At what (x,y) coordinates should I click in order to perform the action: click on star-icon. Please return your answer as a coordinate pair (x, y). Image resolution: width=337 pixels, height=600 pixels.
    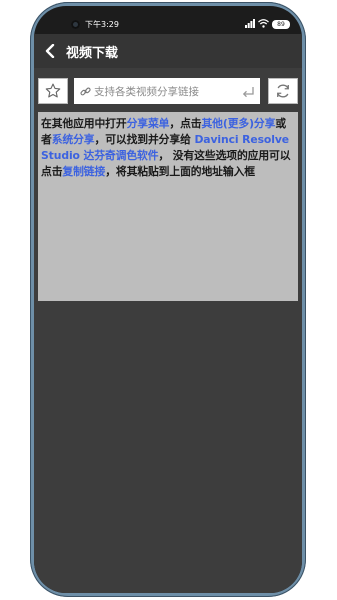
    Looking at the image, I should click on (53, 90).